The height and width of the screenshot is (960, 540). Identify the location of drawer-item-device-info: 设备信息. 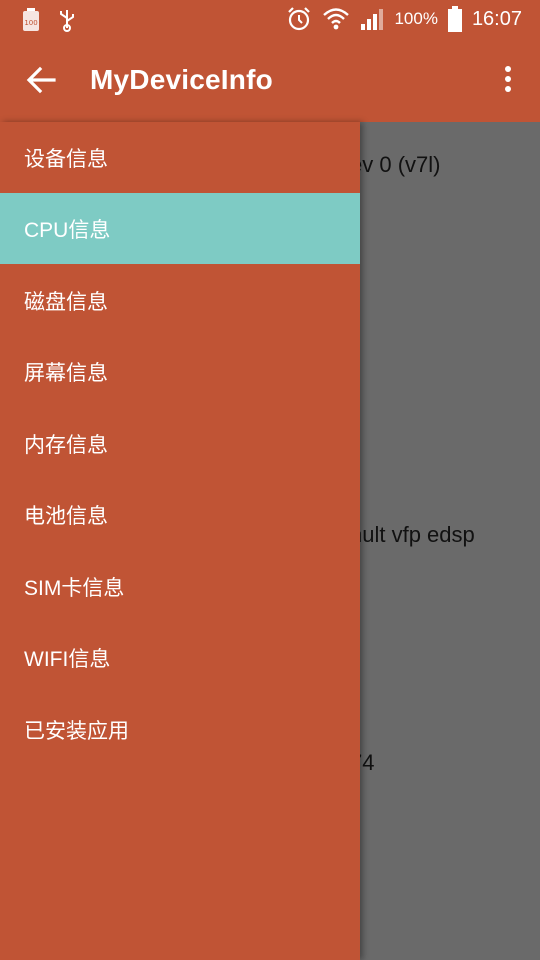
(180, 157).